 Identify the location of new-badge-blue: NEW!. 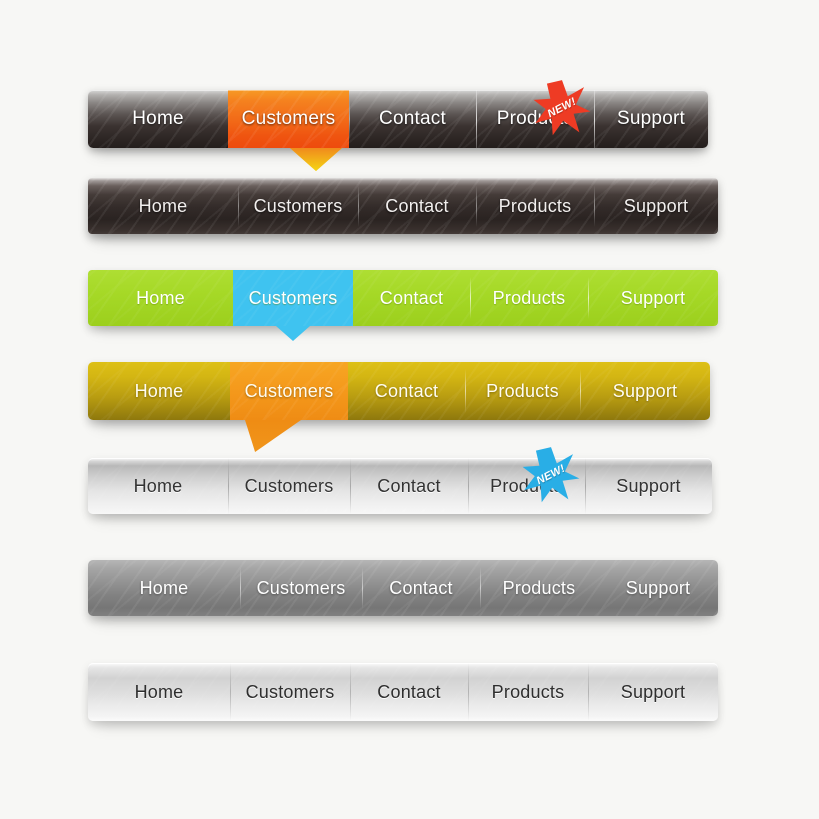
(551, 475).